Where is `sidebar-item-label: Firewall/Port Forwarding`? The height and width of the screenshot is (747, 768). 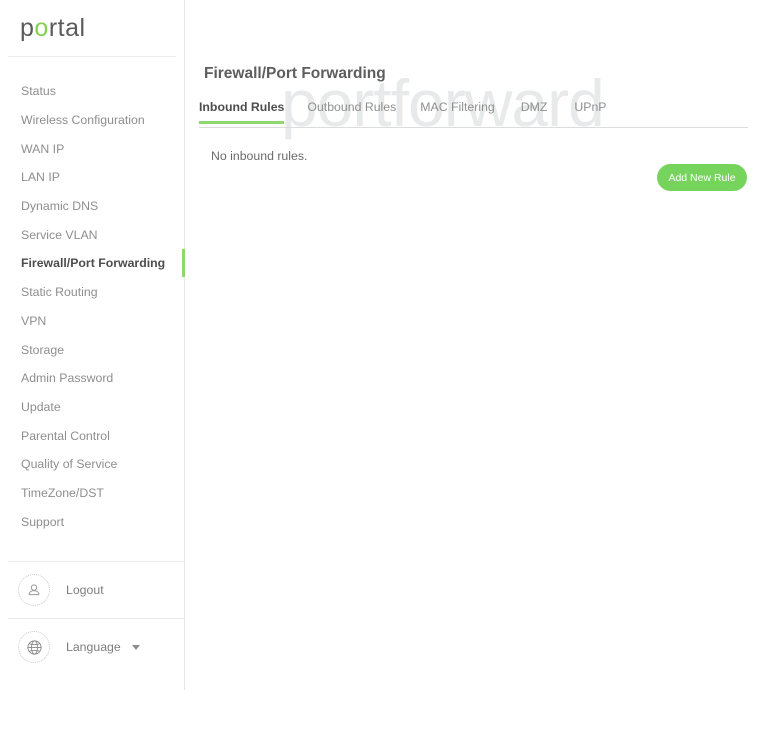
sidebar-item-label: Firewall/Port Forwarding is located at coordinates (93, 263).